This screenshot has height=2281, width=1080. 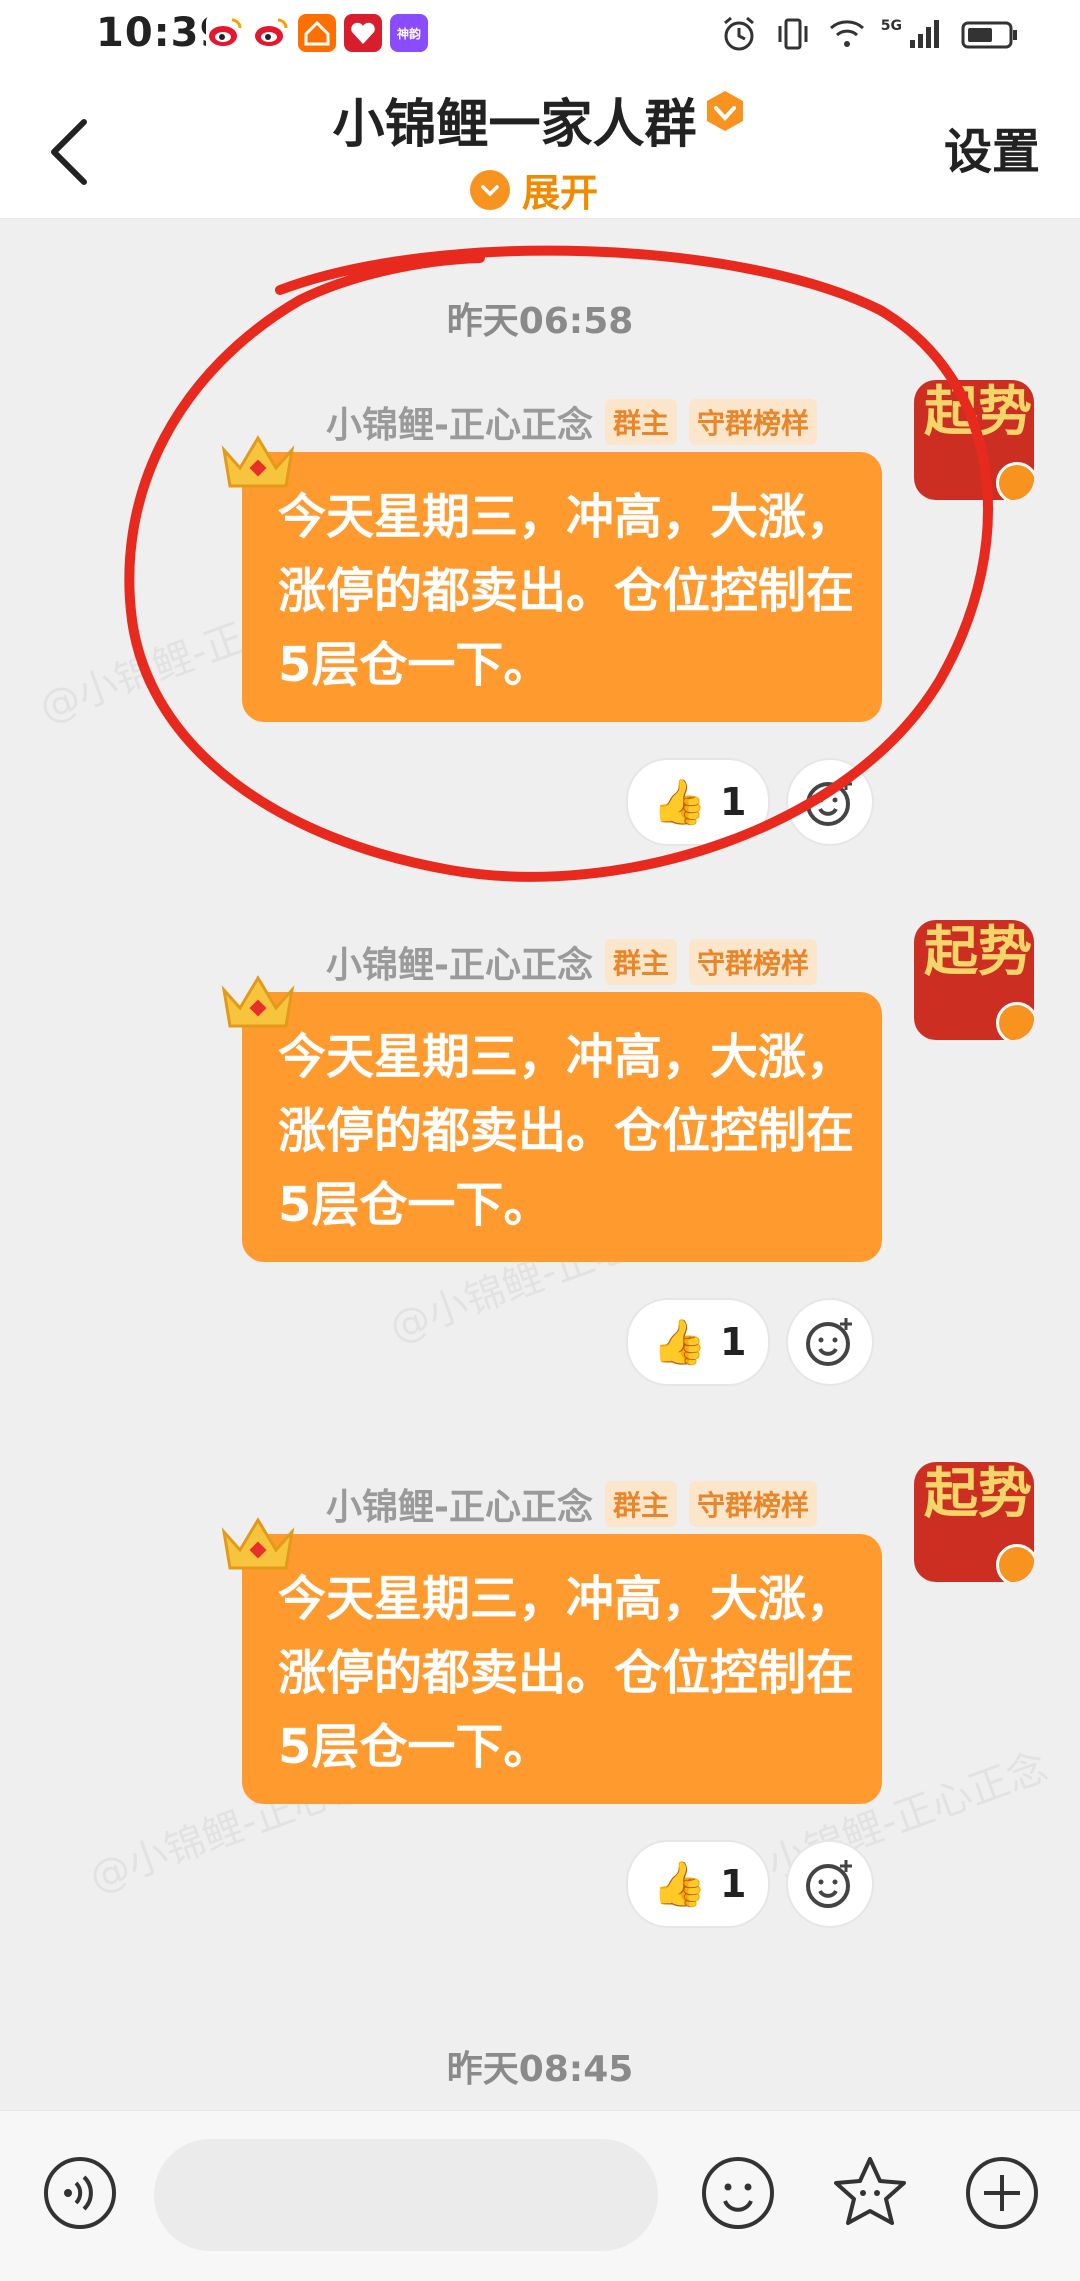 I want to click on title-wrap: 小锦鲤一家人群, so click(x=540, y=117).